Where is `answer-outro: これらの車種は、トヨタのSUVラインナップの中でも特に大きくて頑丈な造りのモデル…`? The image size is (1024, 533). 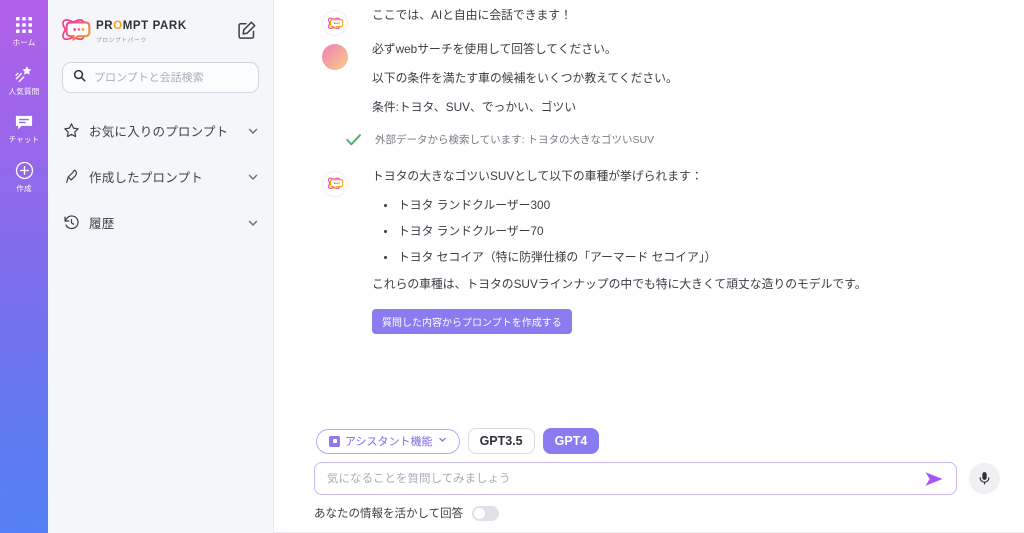 answer-outro: これらの車種は、トヨタのSUVラインナップの中でも特に大きくて頑丈な造りのモデル… is located at coordinates (619, 283).